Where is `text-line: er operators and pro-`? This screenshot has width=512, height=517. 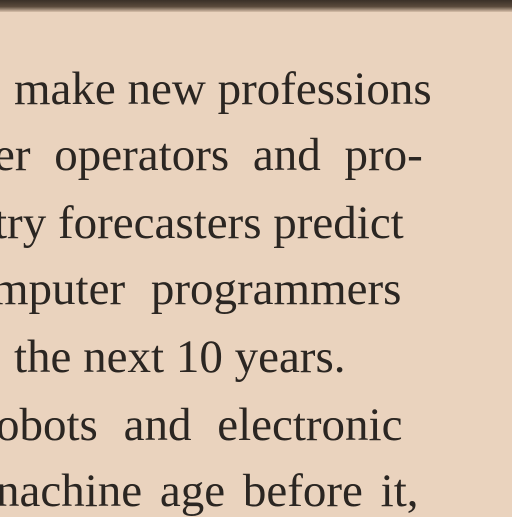
text-line: er operators and pro- is located at coordinates (211, 155).